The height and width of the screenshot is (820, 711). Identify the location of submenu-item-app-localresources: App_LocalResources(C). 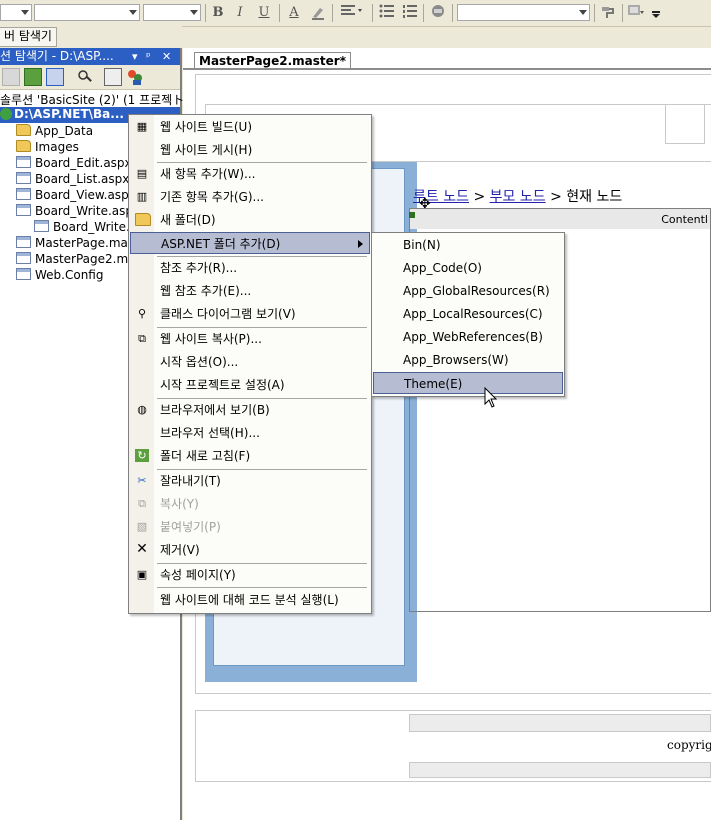
(468, 314).